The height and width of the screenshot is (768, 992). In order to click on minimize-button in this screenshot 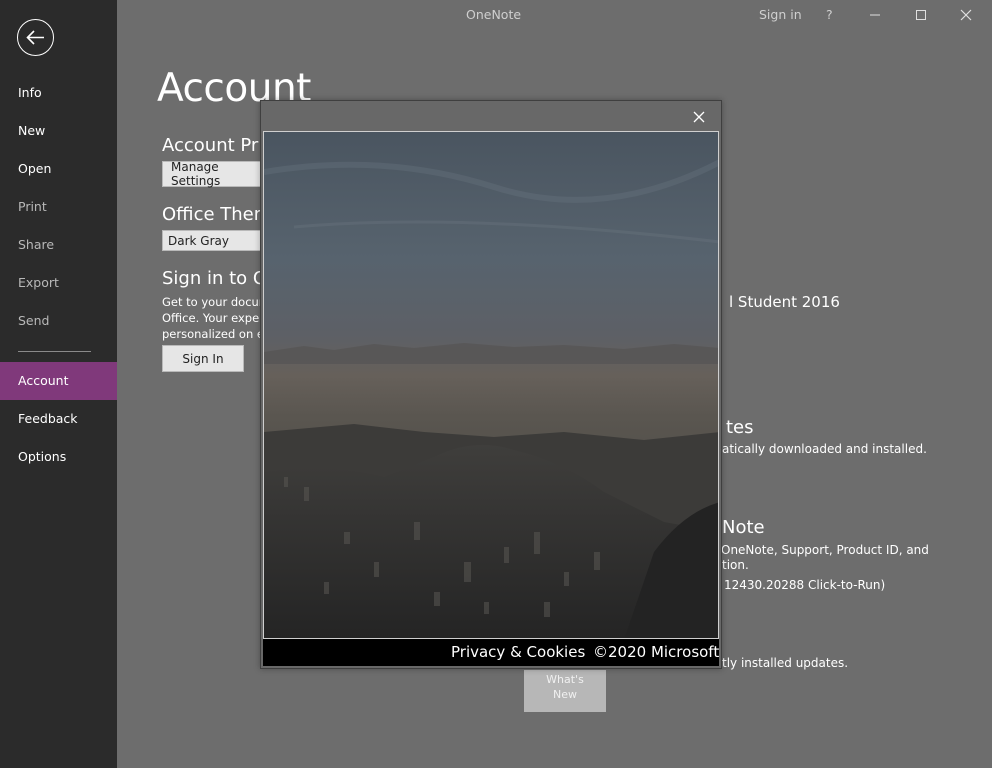, I will do `click(875, 15)`.